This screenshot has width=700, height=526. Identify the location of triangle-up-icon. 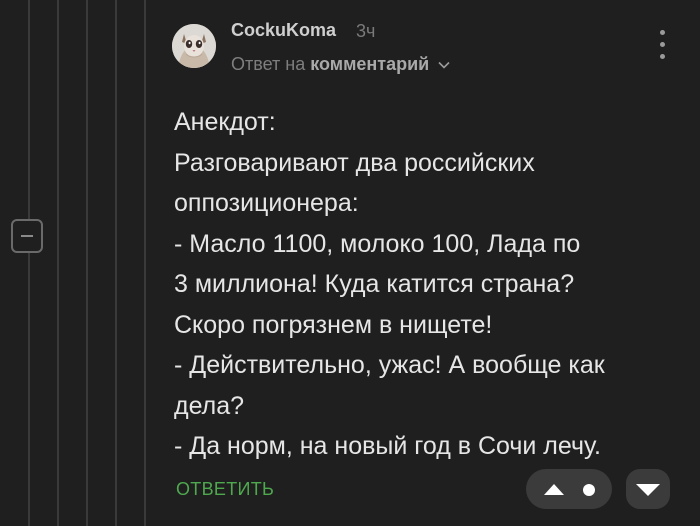
(569, 490).